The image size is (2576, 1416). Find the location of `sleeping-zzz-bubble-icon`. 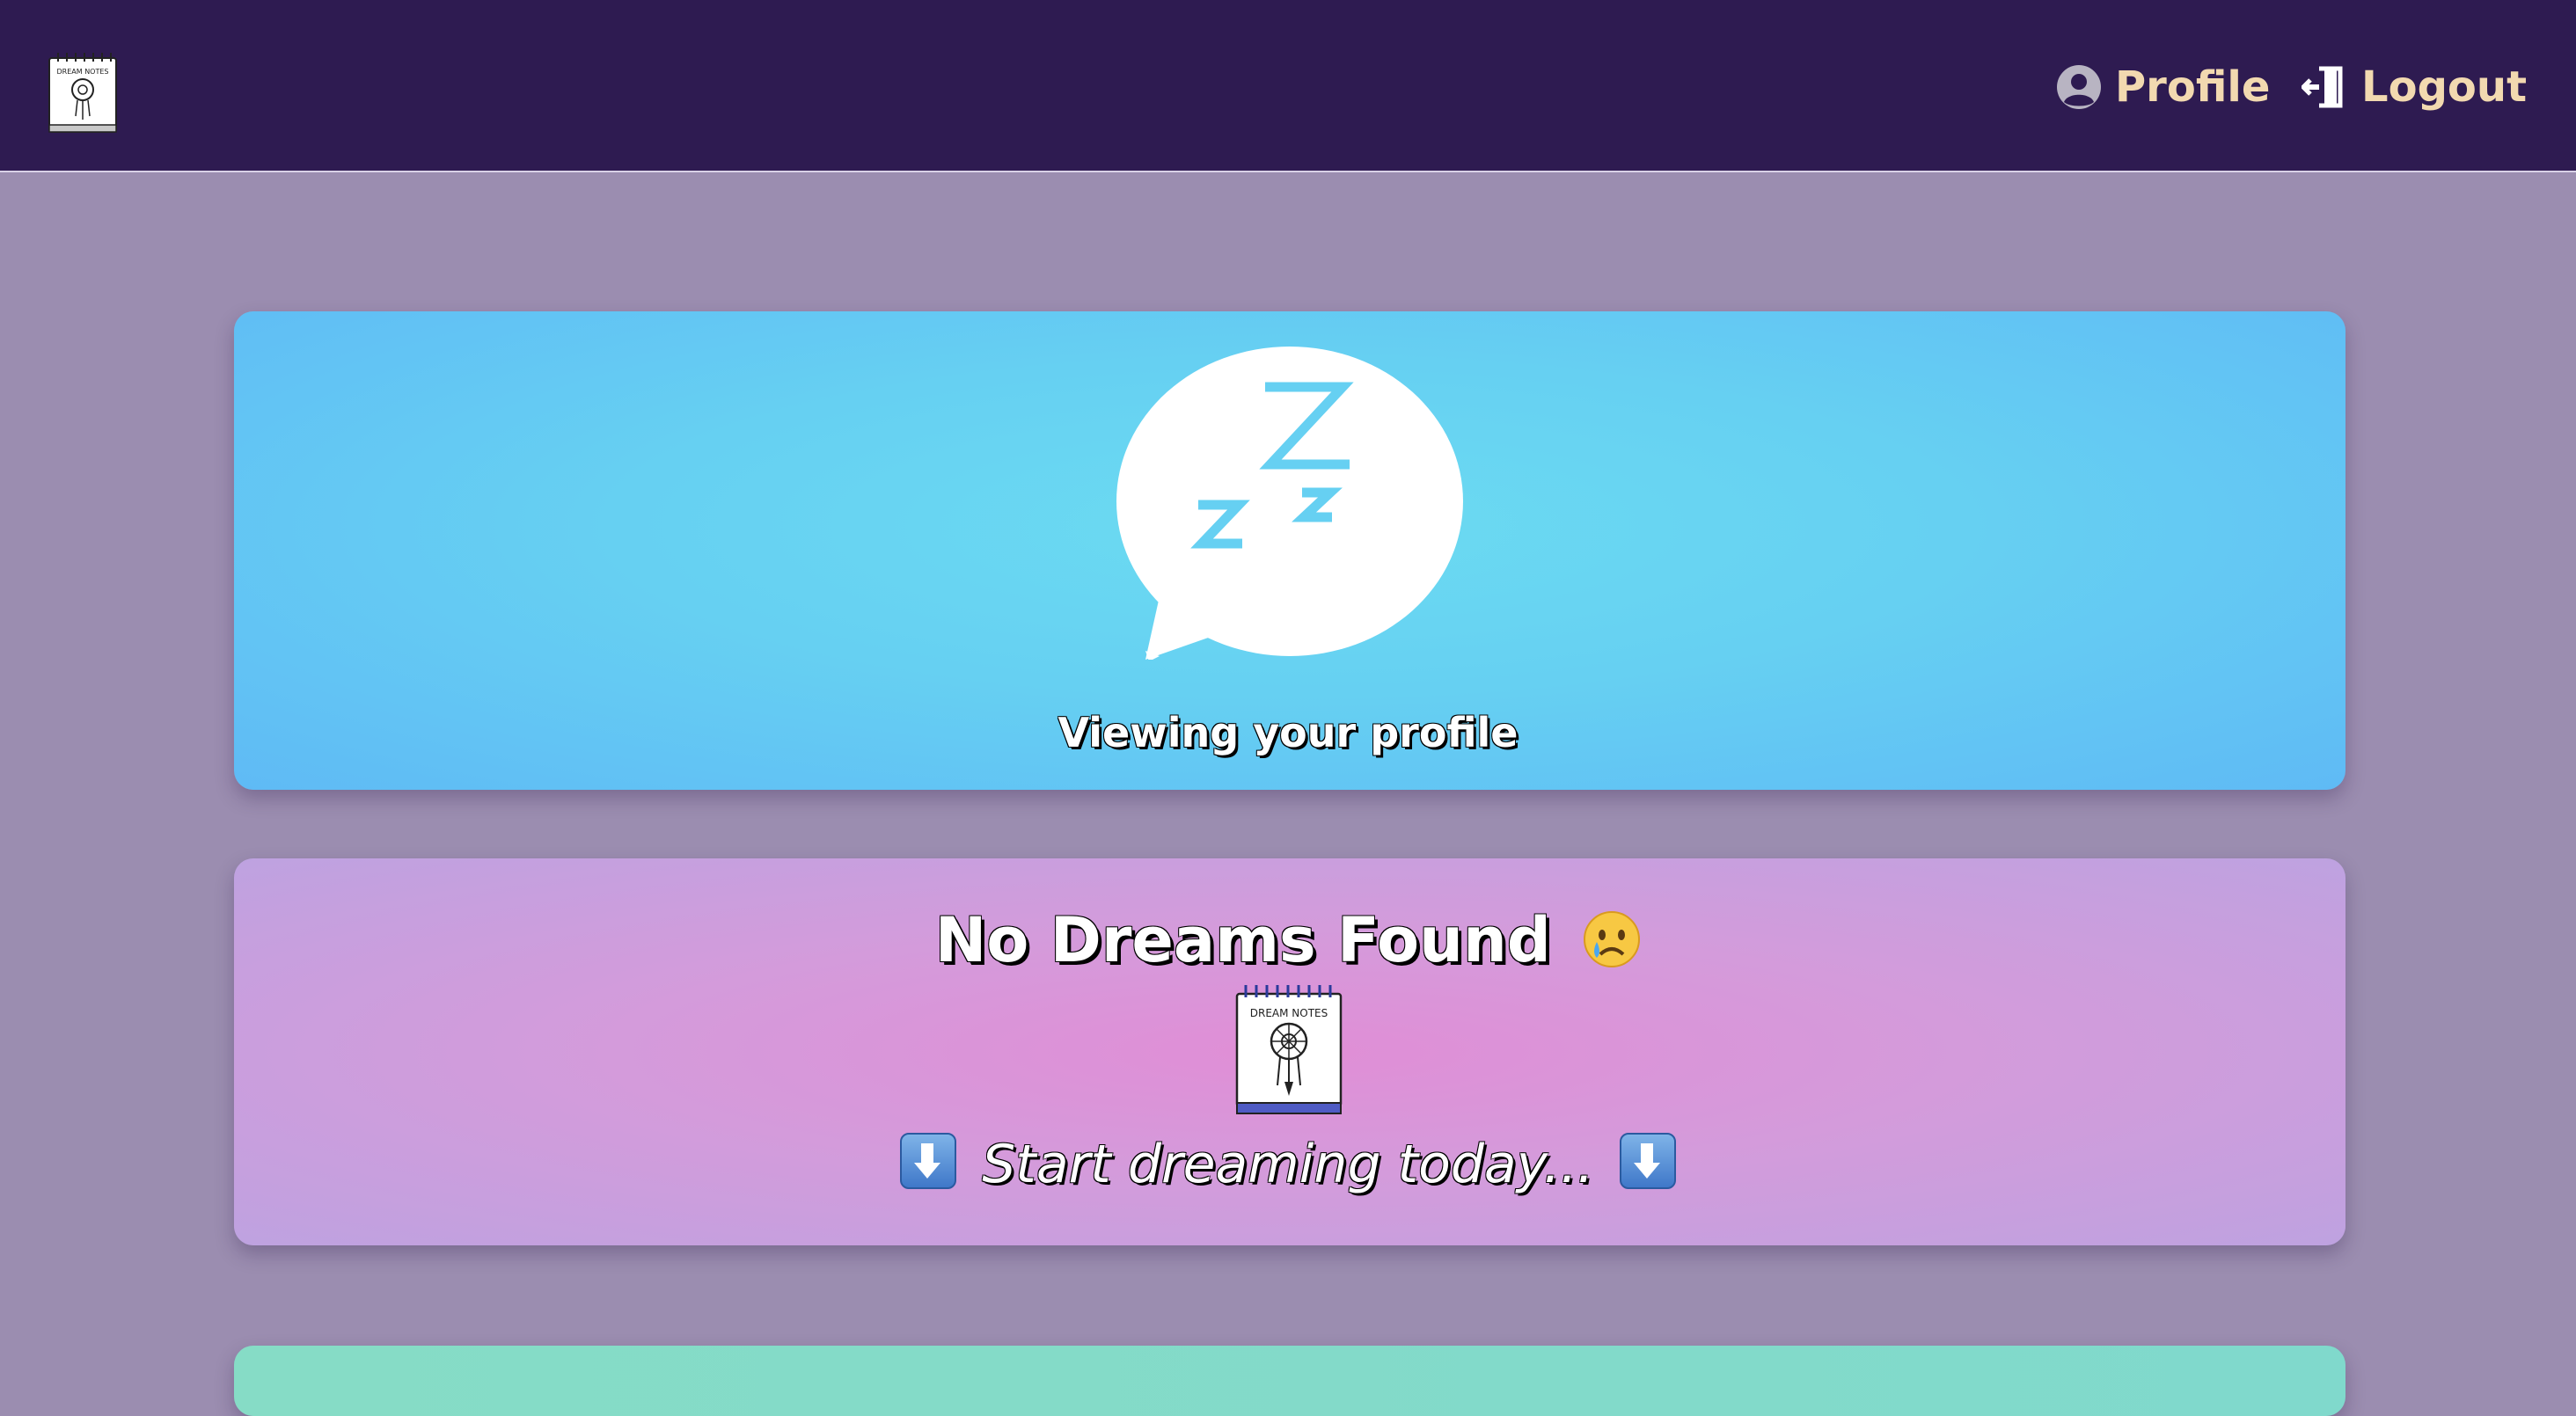

sleeping-zzz-bubble-icon is located at coordinates (1290, 502).